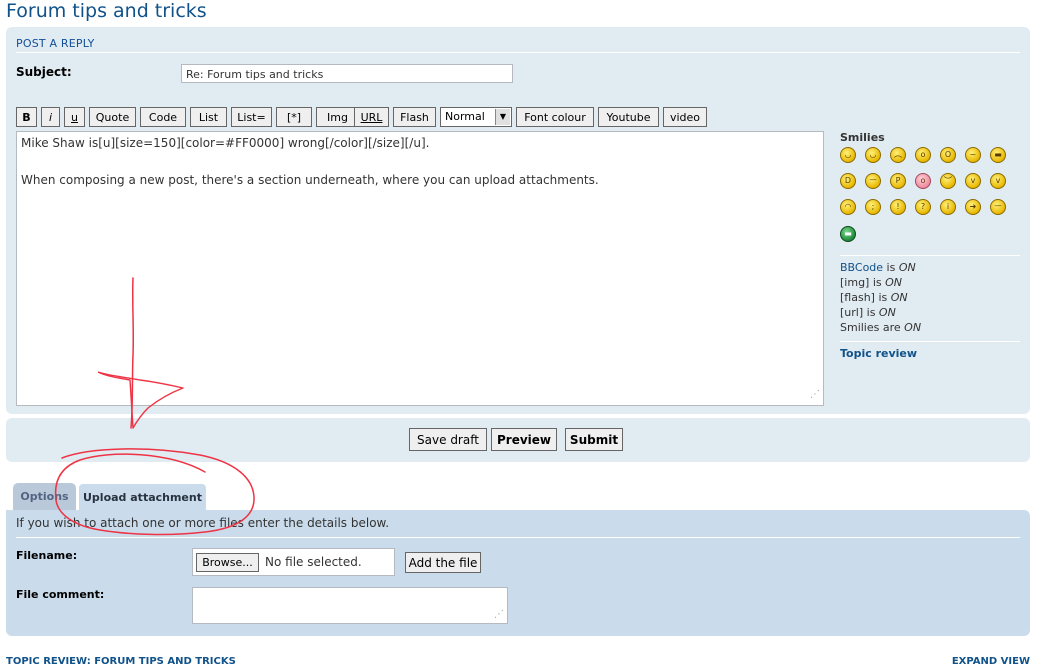 This screenshot has width=1045, height=667. What do you see at coordinates (923, 181) in the screenshot?
I see `smiley-embarrassed-icon: o` at bounding box center [923, 181].